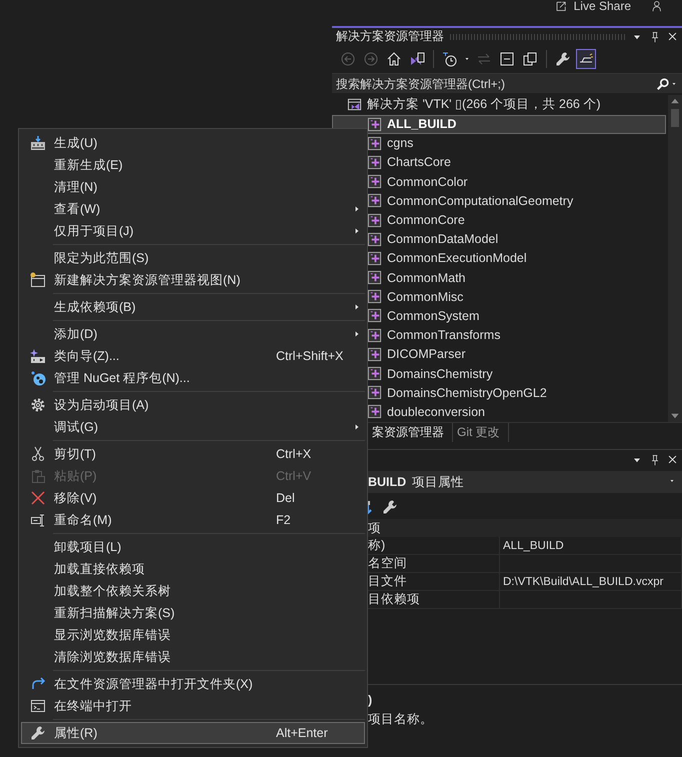 The width and height of the screenshot is (682, 757). What do you see at coordinates (38, 378) in the screenshot?
I see `nuget-icon` at bounding box center [38, 378].